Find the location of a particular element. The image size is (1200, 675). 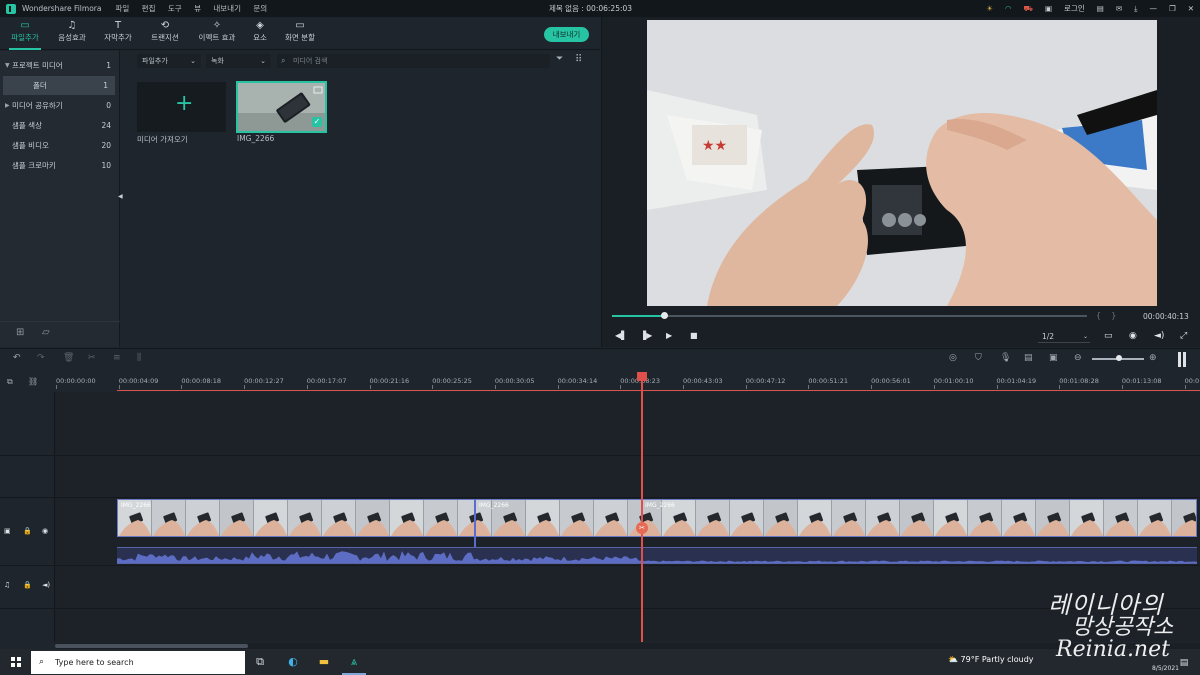

media-search-input: ⌕ 미디어 검색 is located at coordinates (413, 61).